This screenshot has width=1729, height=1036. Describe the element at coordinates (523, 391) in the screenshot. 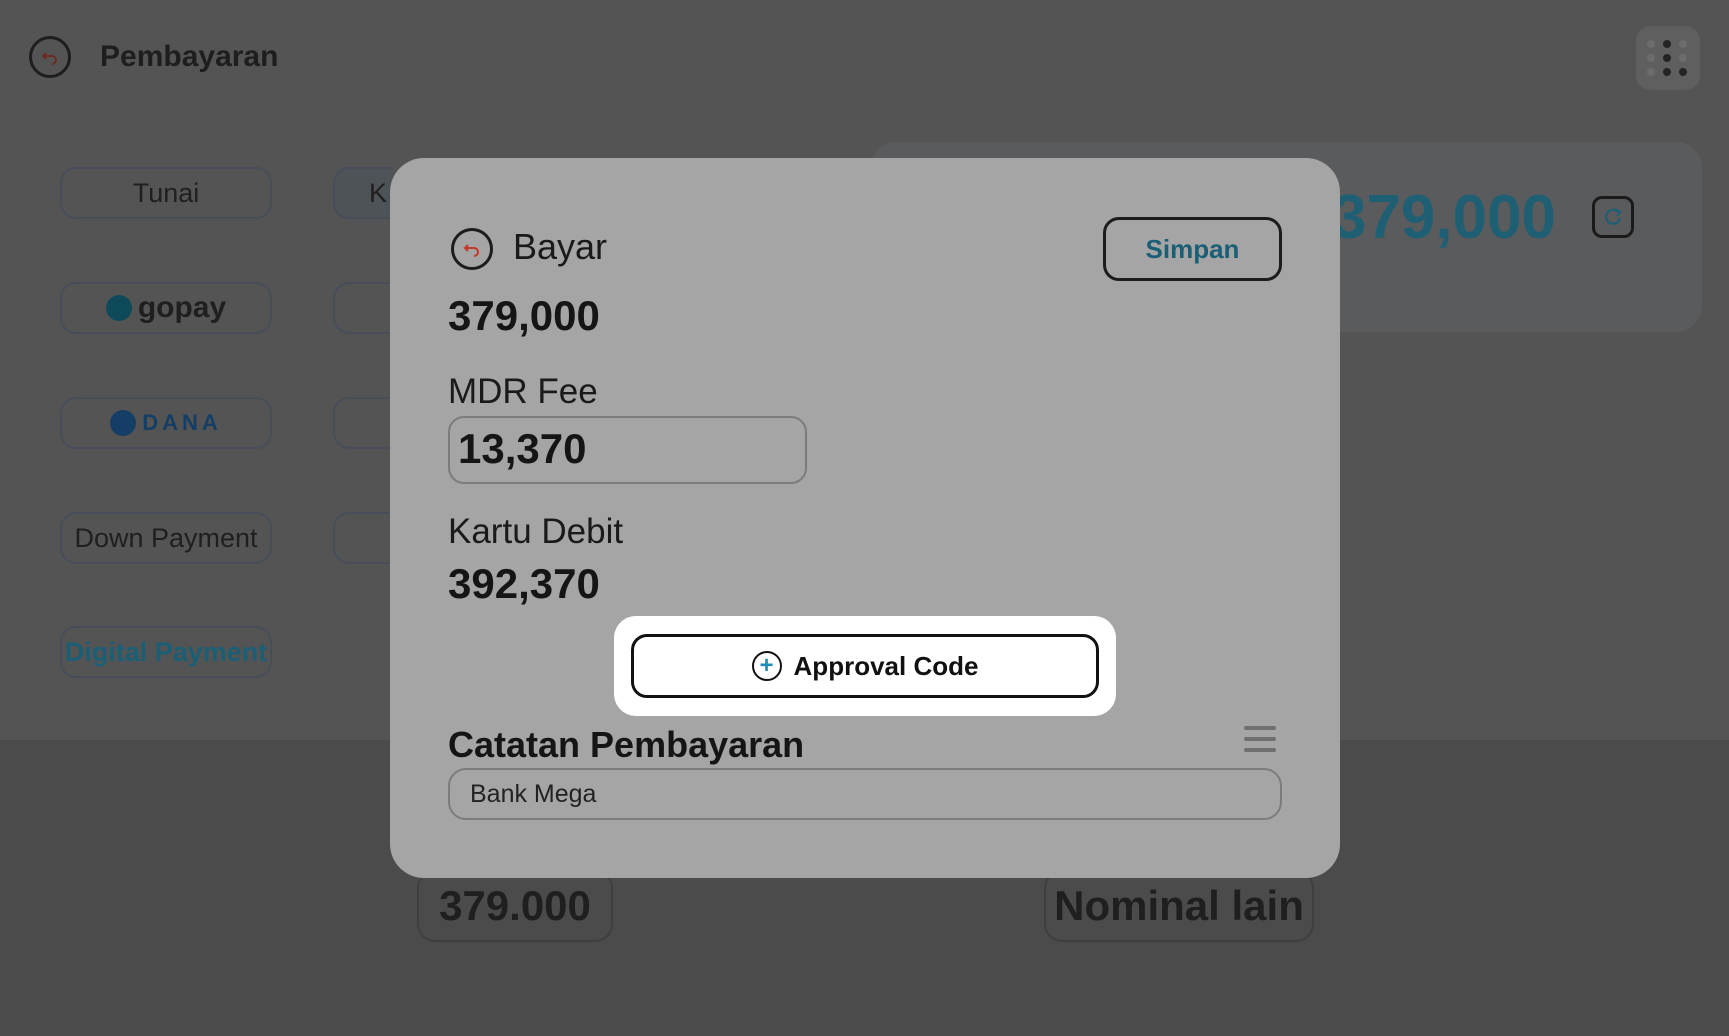

I see `mdr-fee-label: MDR Fee` at that location.